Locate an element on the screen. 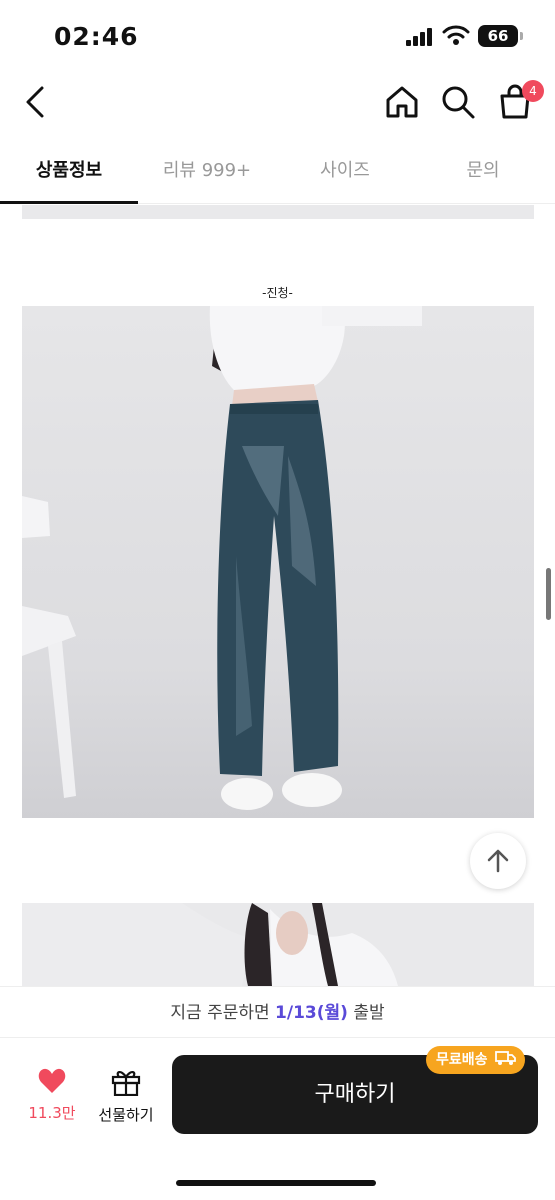  wifi-icon is located at coordinates (456, 35).